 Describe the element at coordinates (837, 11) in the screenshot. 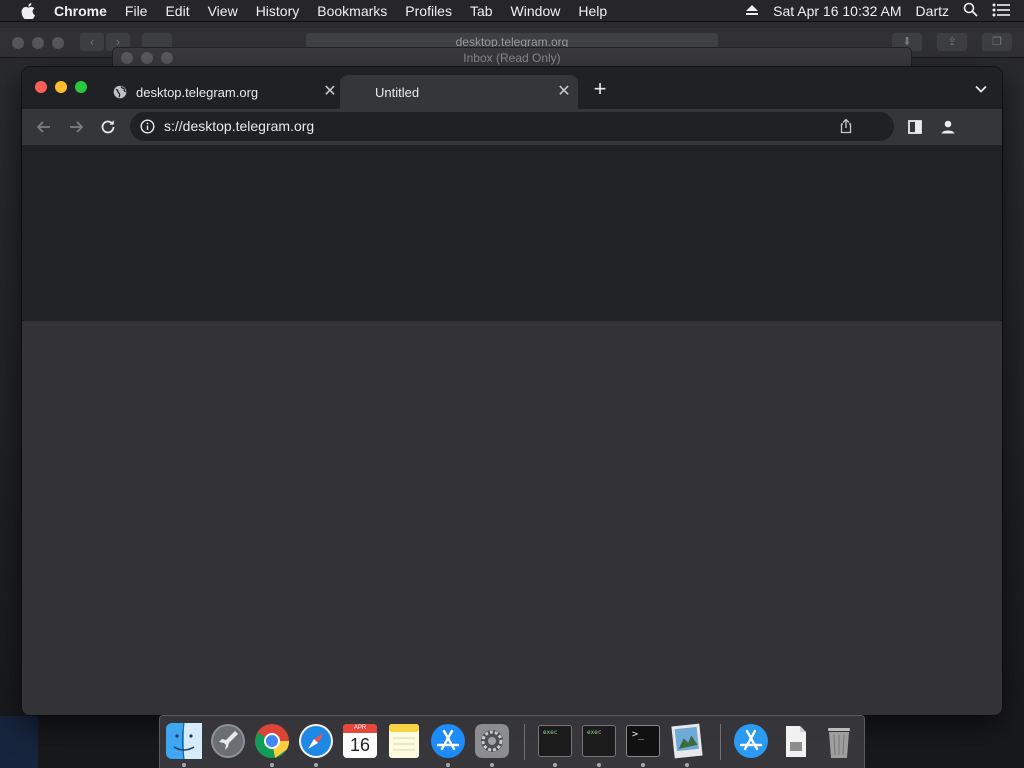

I see `menu-clock: Sat Apr 16 10:32 AM` at that location.